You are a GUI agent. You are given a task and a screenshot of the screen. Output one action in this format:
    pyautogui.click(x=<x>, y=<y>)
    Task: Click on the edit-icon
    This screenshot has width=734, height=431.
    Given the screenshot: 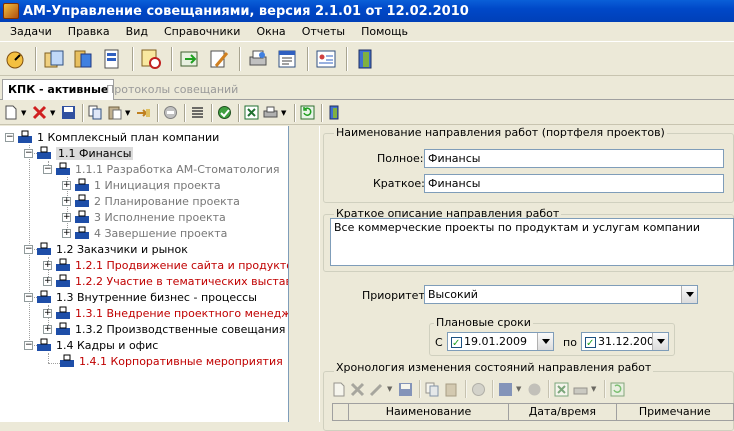 What is the action you would take?
    pyautogui.click(x=376, y=389)
    